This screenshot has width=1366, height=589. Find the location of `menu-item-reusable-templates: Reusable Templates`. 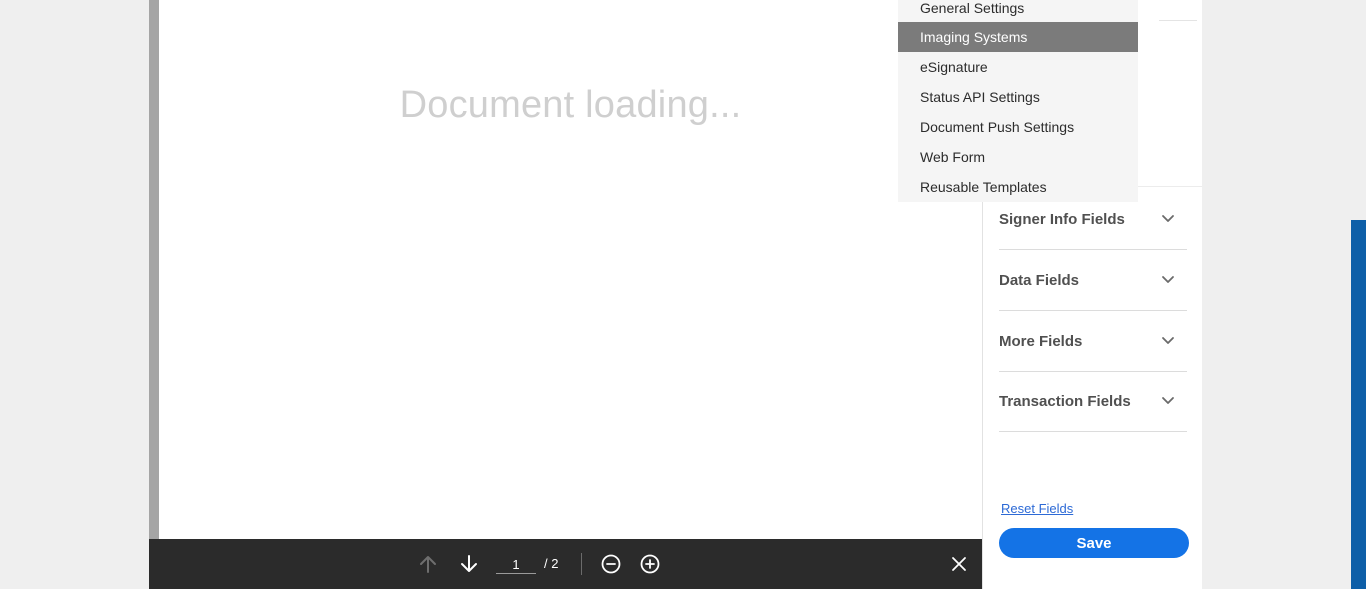

menu-item-reusable-templates: Reusable Templates is located at coordinates (1018, 187).